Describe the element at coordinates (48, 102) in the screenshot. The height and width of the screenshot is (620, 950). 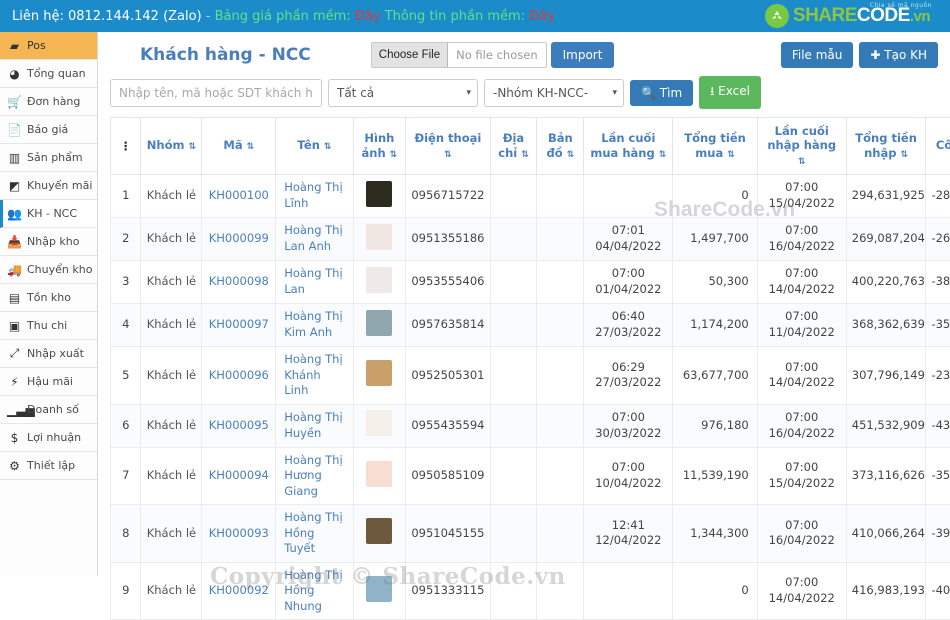
I see `sidebar-item-2: 🛒Đơn hàng` at that location.